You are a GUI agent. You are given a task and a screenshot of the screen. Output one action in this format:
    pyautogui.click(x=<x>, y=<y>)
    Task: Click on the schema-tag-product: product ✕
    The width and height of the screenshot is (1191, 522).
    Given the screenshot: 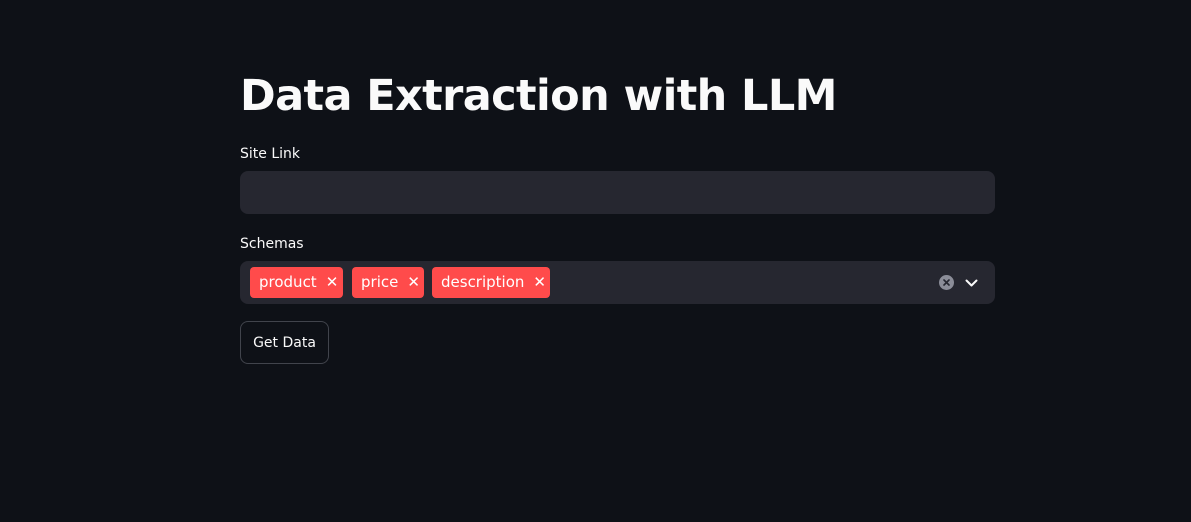 What is the action you would take?
    pyautogui.click(x=296, y=282)
    